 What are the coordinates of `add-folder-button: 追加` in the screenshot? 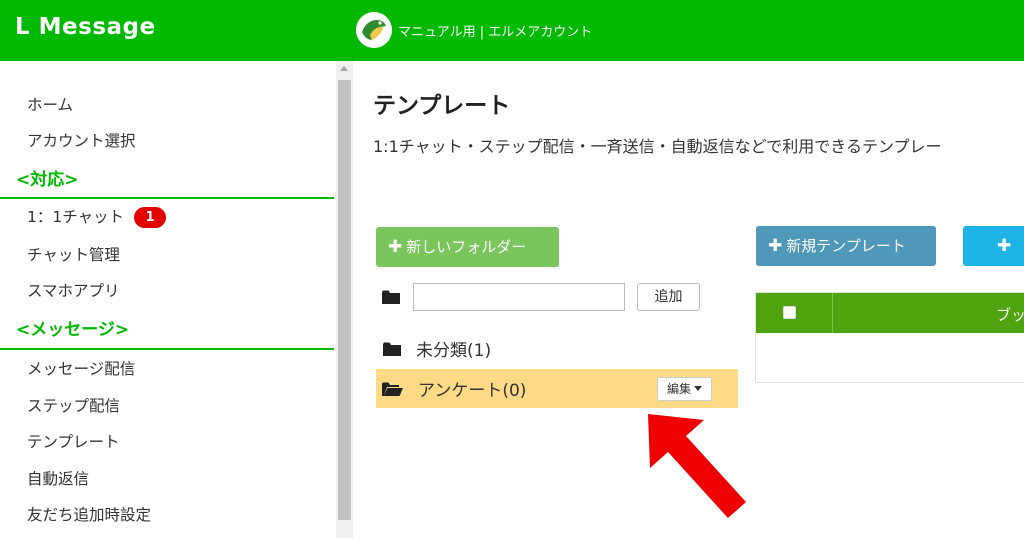 It's located at (668, 297).